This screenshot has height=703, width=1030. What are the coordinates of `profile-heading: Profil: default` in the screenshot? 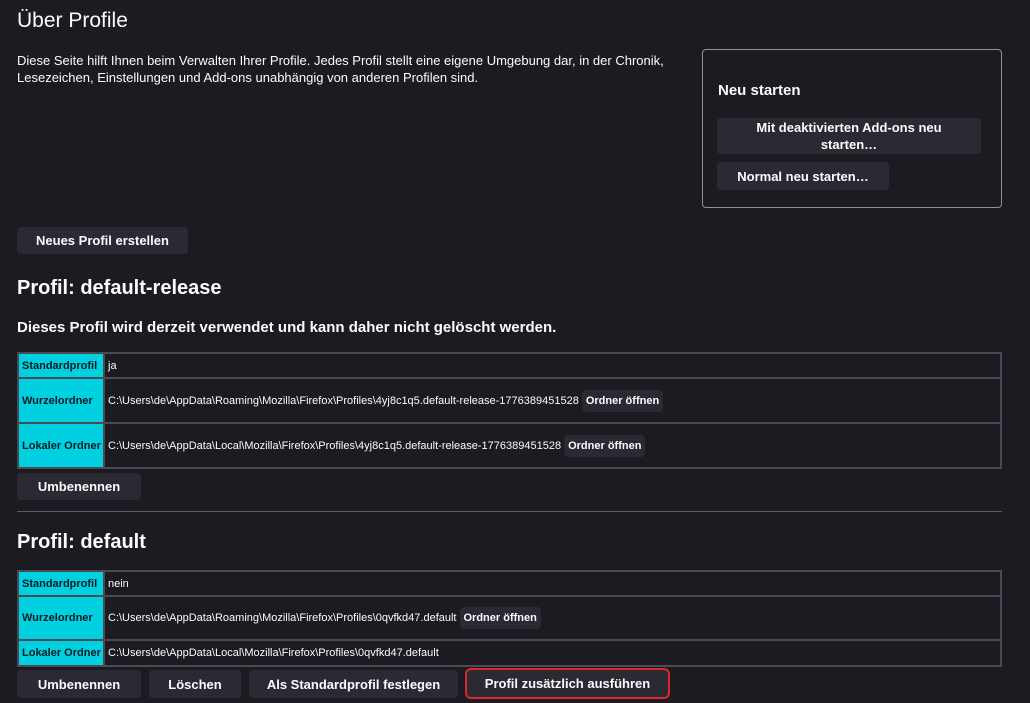 It's located at (81, 542).